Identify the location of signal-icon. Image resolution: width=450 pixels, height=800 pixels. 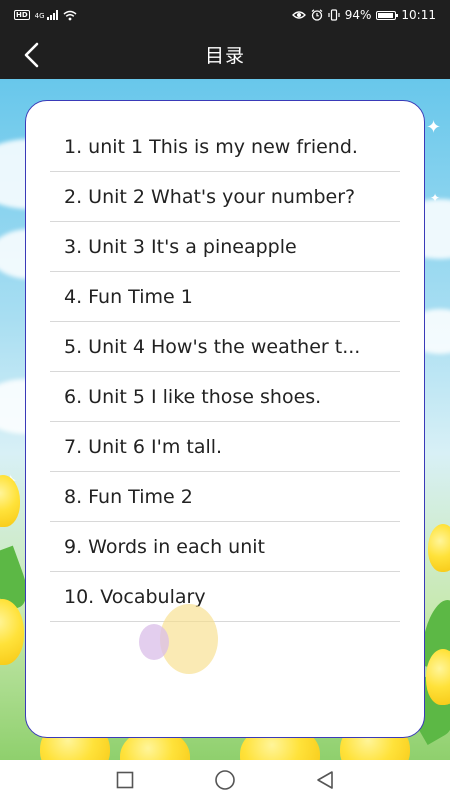
(52, 15).